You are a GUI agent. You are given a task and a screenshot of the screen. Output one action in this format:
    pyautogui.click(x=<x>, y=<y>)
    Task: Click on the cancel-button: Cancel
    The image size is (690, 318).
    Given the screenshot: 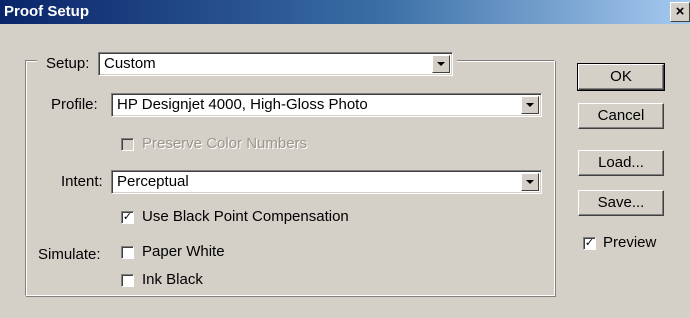 What is the action you would take?
    pyautogui.click(x=621, y=116)
    